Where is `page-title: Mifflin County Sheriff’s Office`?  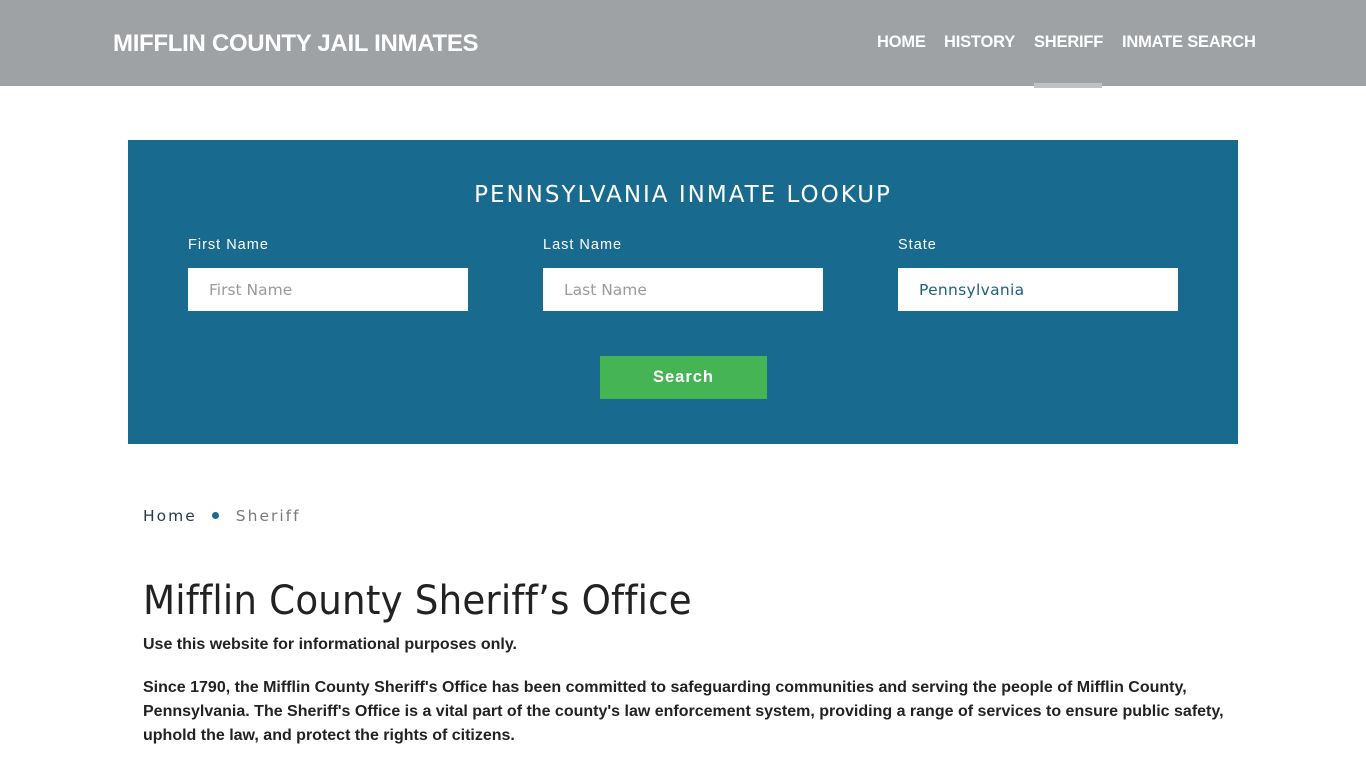 page-title: Mifflin County Sheriff’s Office is located at coordinates (417, 601).